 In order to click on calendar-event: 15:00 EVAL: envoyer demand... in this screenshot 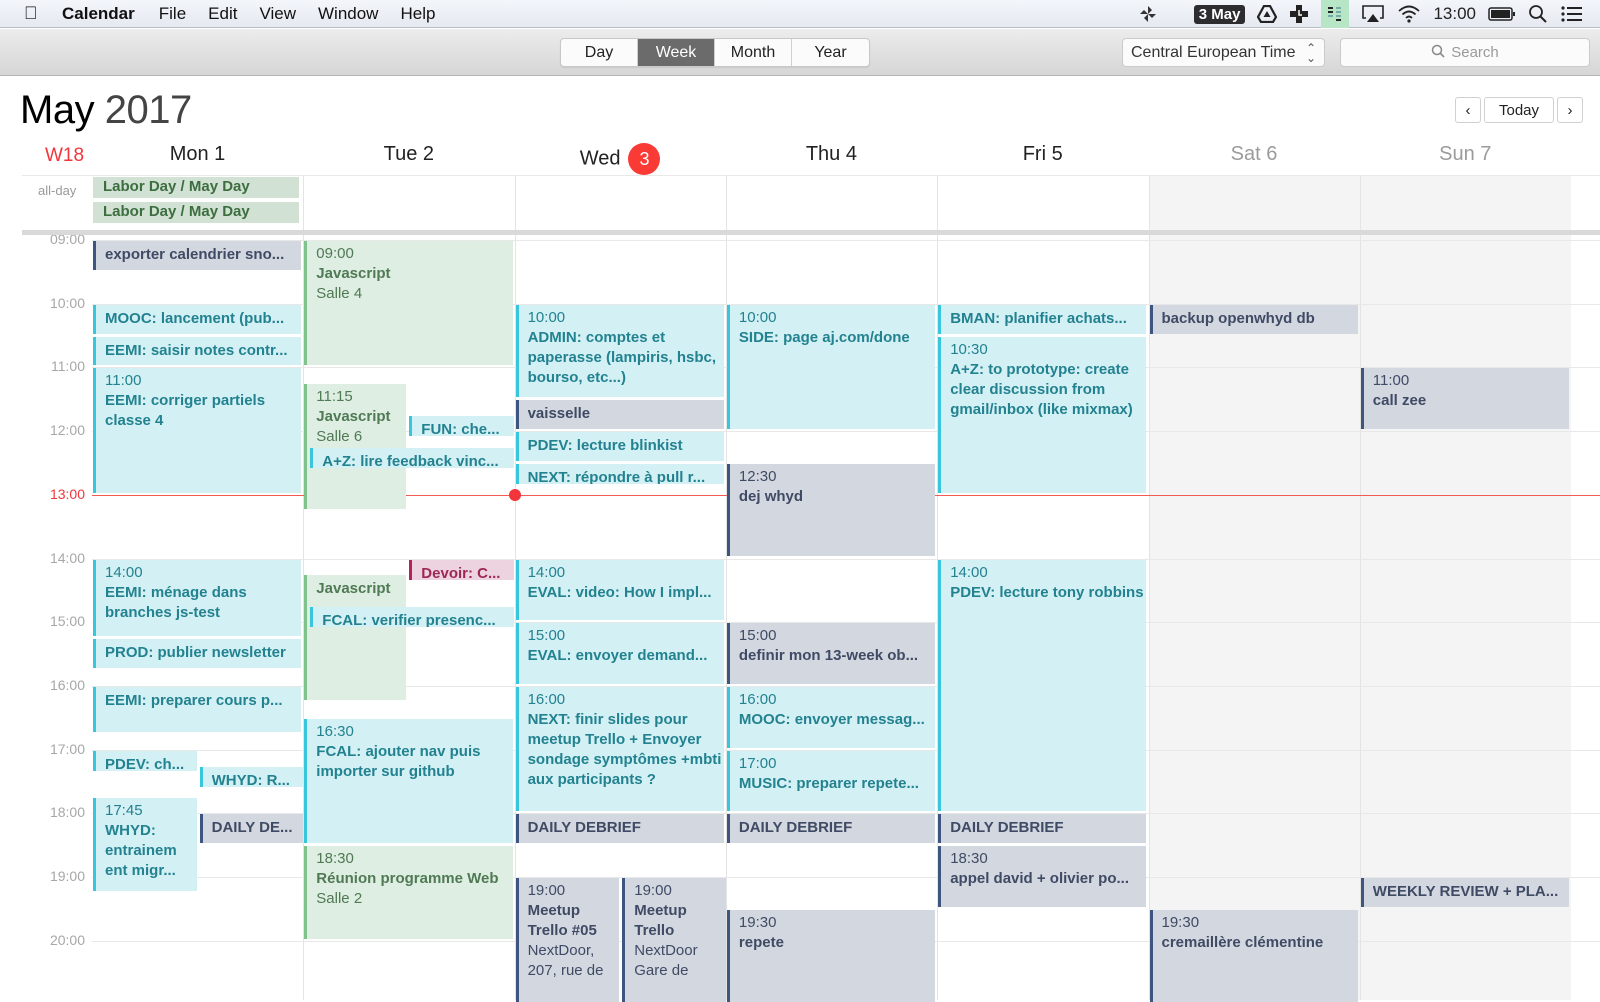, I will do `click(619, 653)`.